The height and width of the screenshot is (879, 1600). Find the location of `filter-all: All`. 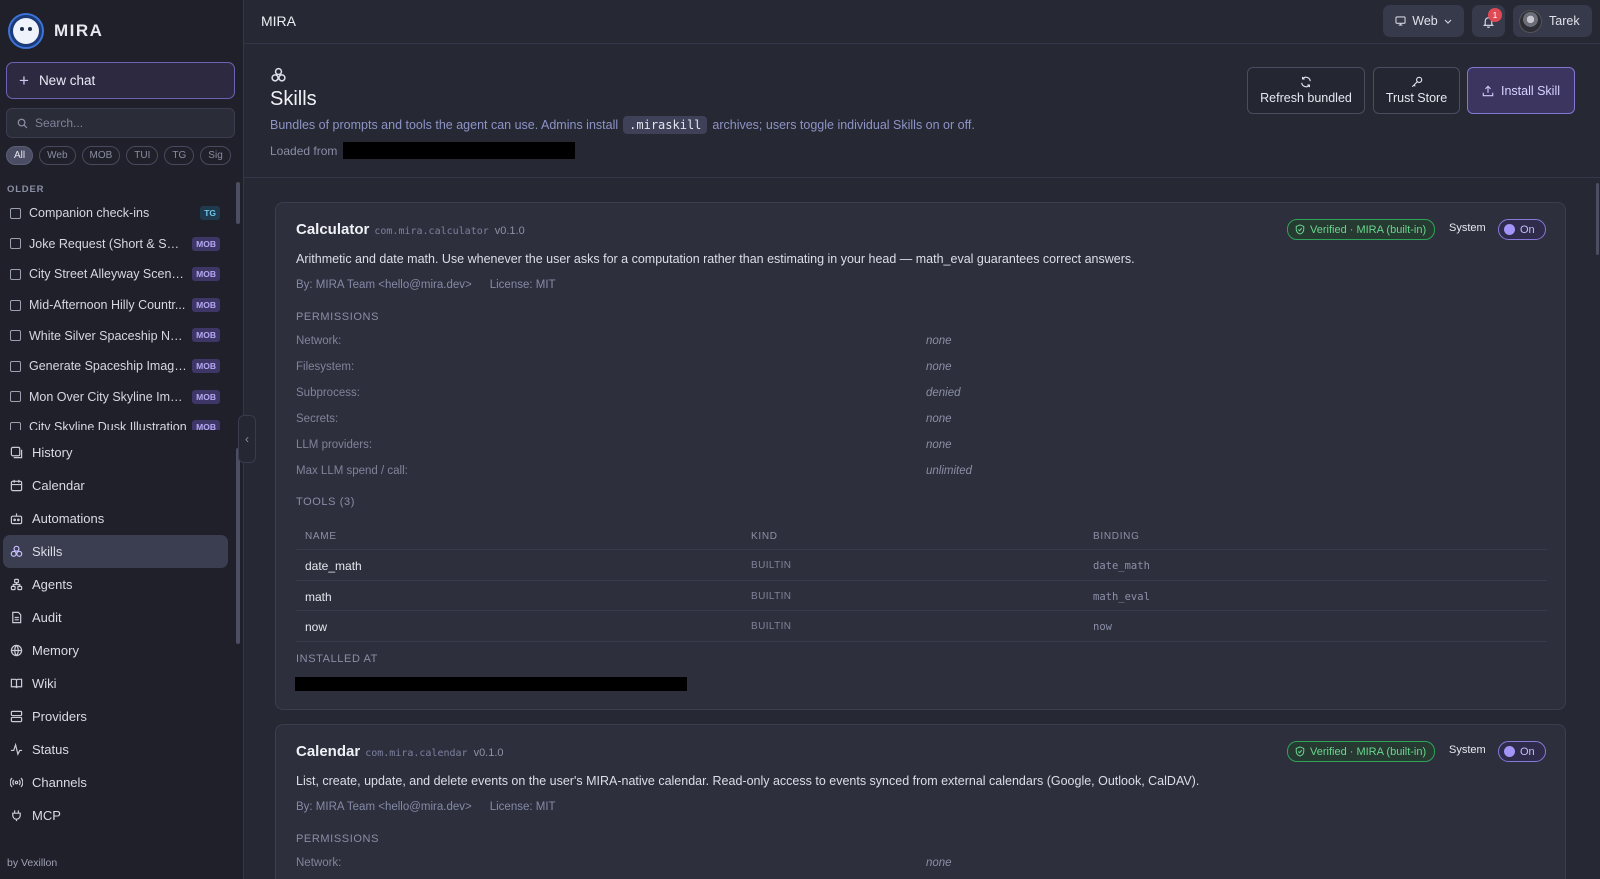

filter-all: All is located at coordinates (20, 155).